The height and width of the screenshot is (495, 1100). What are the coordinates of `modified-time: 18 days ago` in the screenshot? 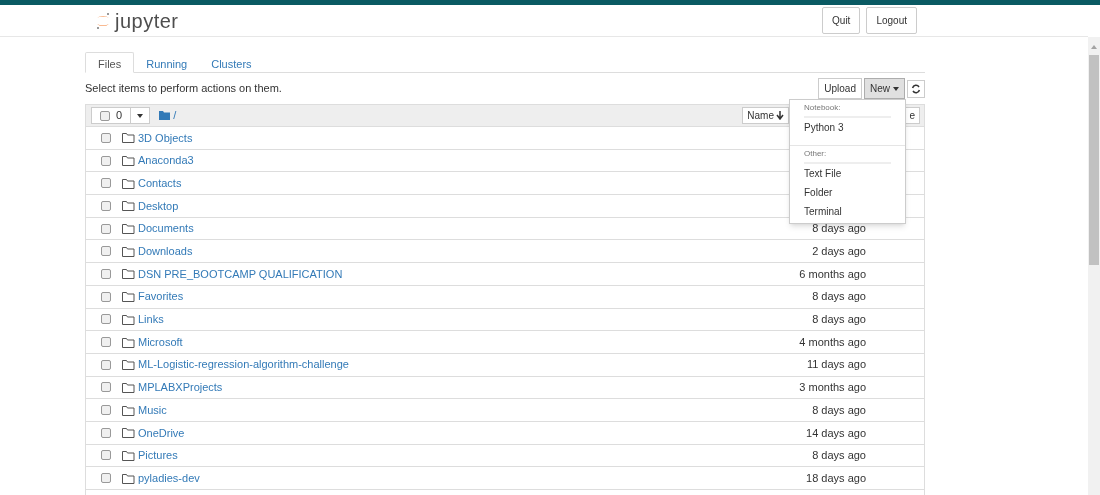 It's located at (836, 478).